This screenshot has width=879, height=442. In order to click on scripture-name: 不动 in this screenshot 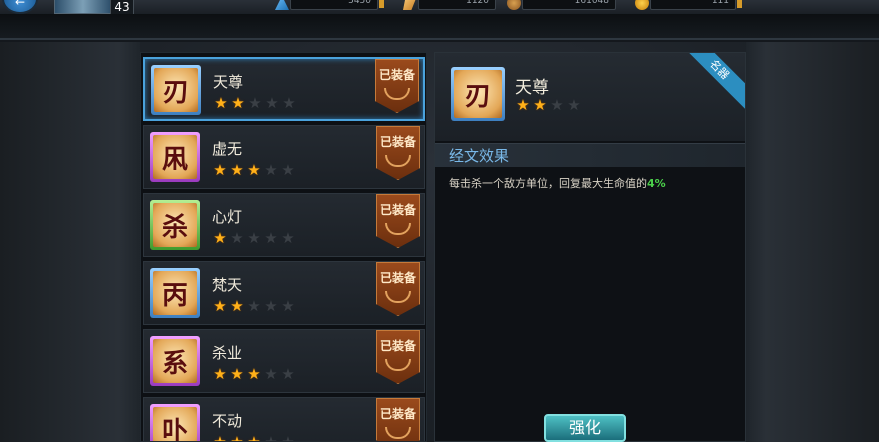, I will do `click(227, 421)`.